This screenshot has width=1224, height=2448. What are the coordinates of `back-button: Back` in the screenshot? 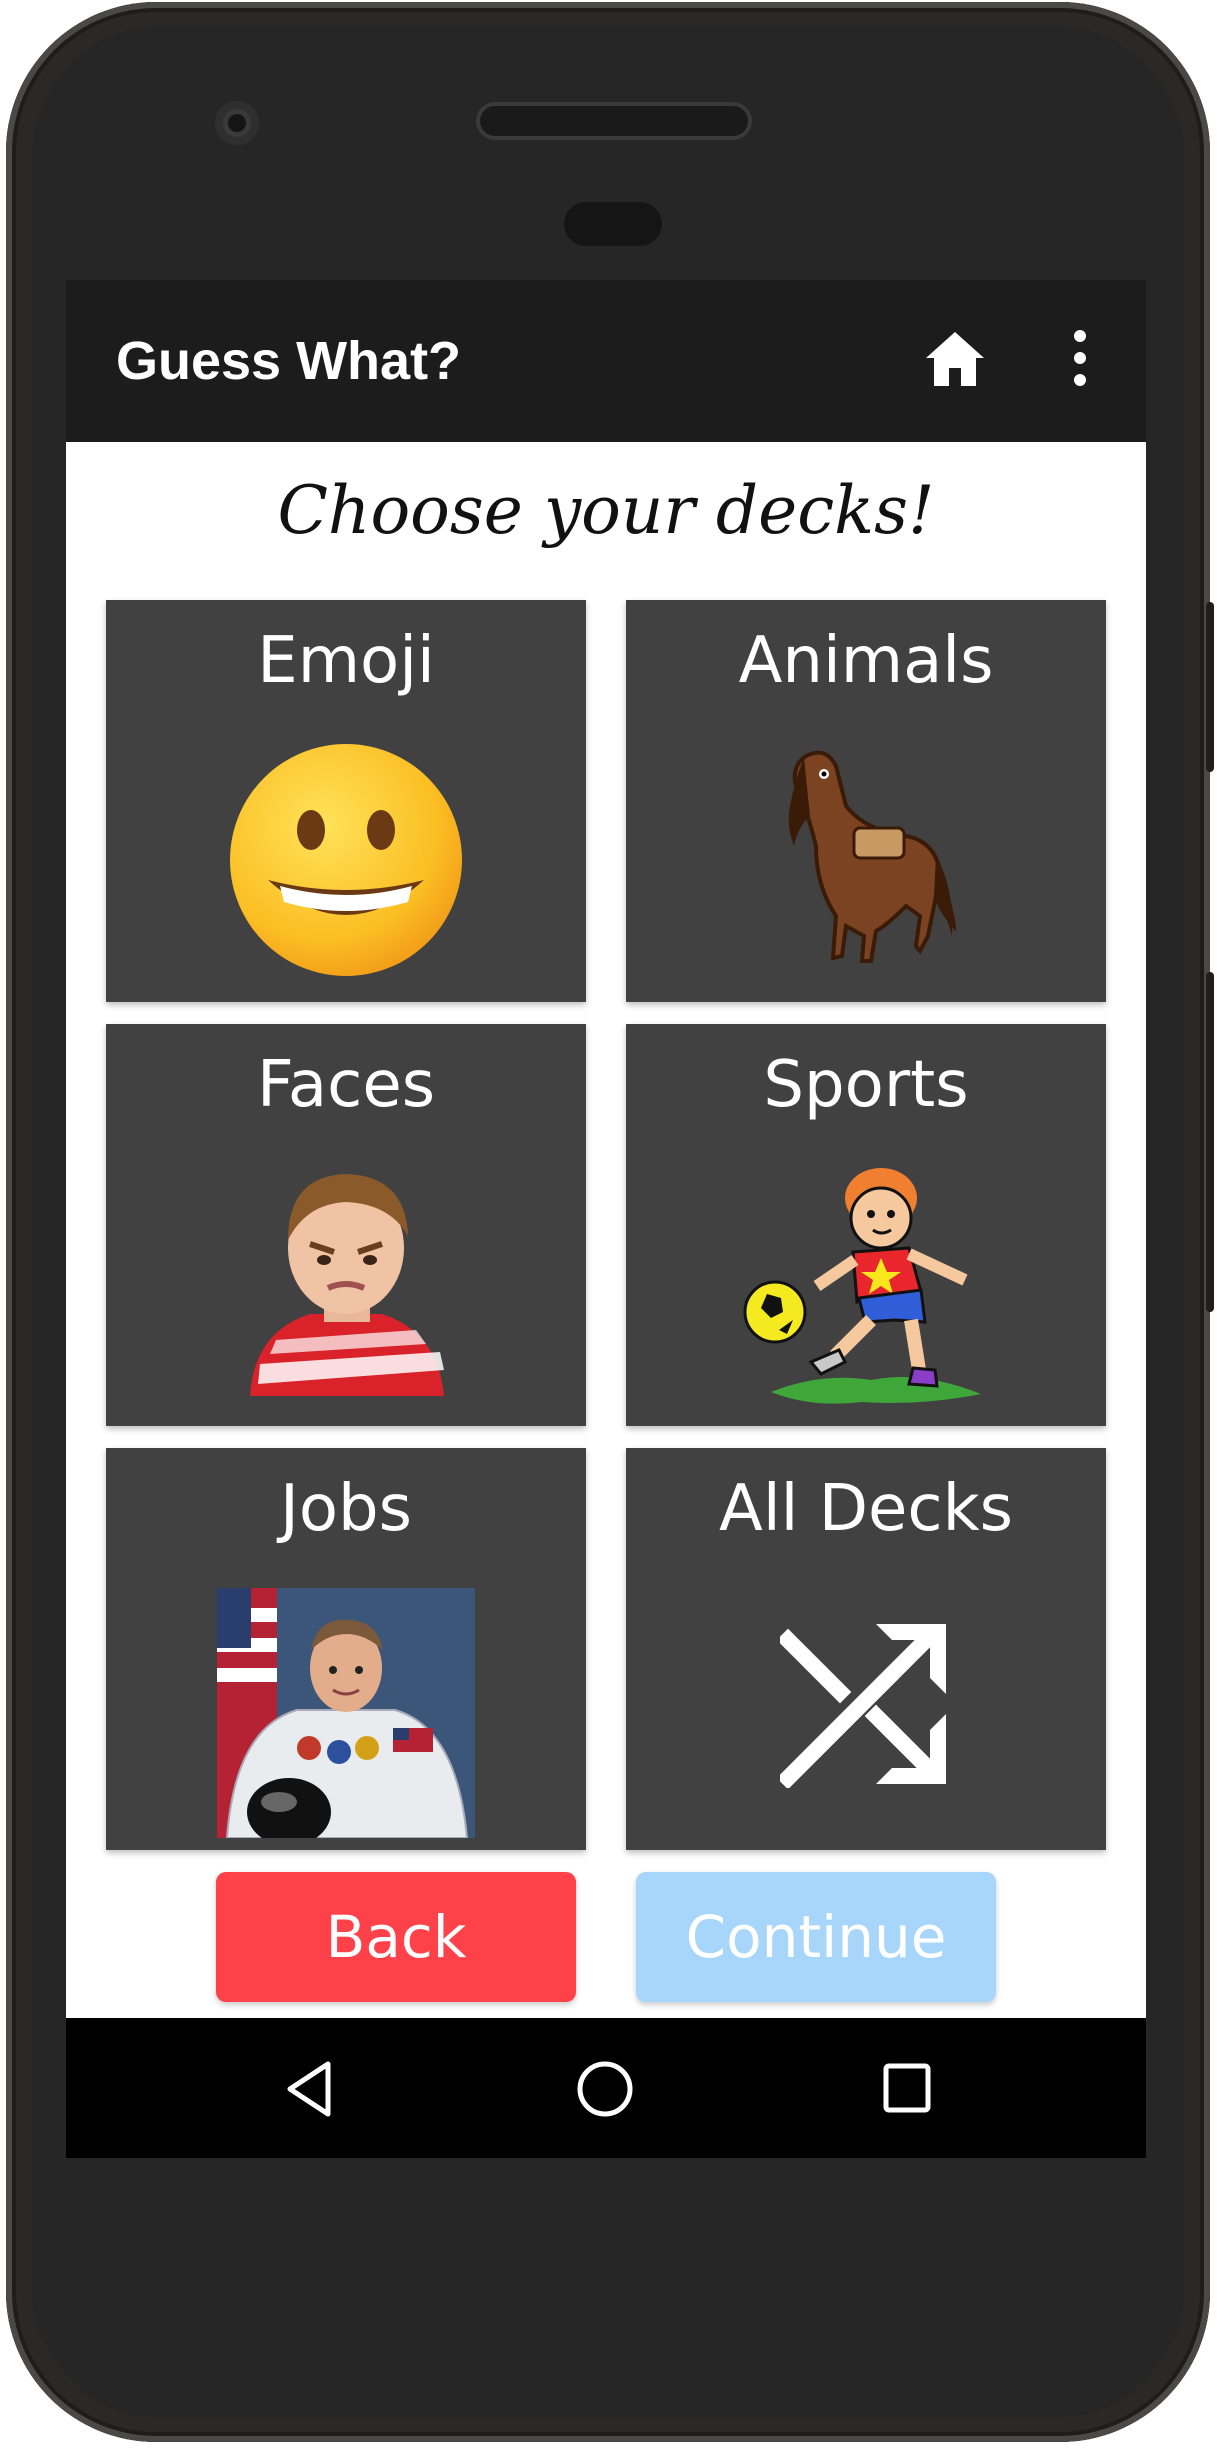 It's located at (396, 1937).